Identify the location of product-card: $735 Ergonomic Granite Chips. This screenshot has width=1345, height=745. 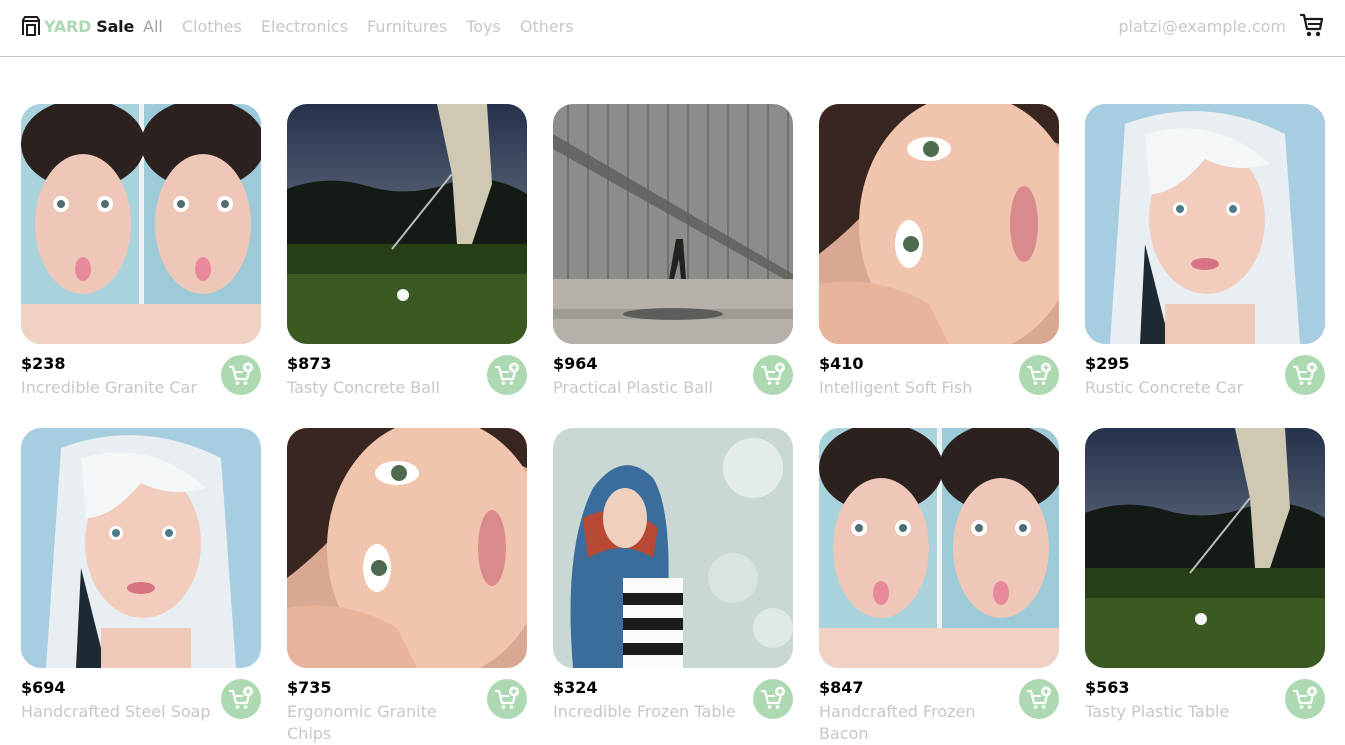
(407, 585).